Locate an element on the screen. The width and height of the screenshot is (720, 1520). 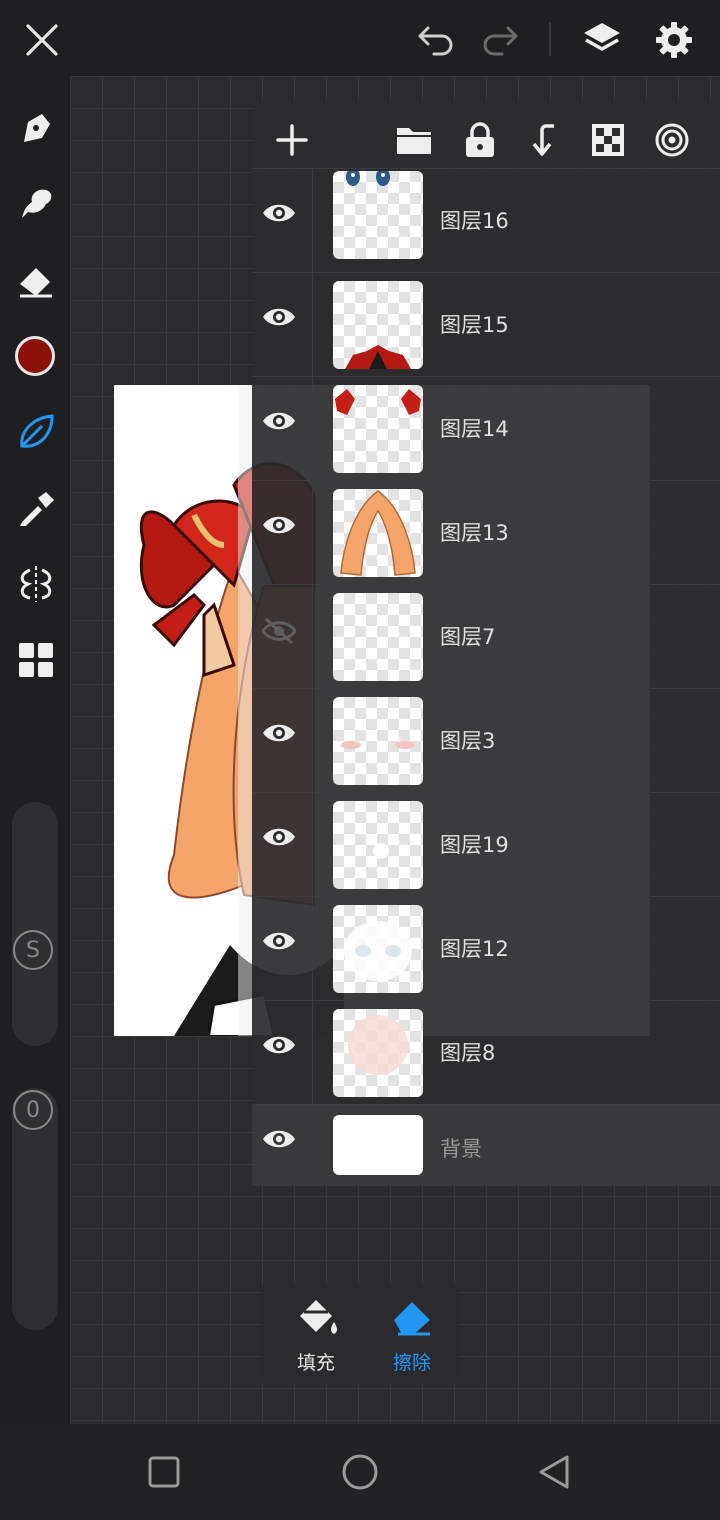
add-icon is located at coordinates (292, 140).